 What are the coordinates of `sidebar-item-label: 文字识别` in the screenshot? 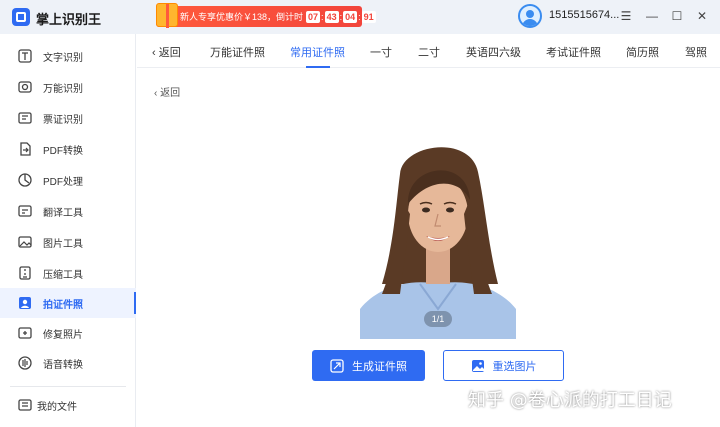 It's located at (63, 58).